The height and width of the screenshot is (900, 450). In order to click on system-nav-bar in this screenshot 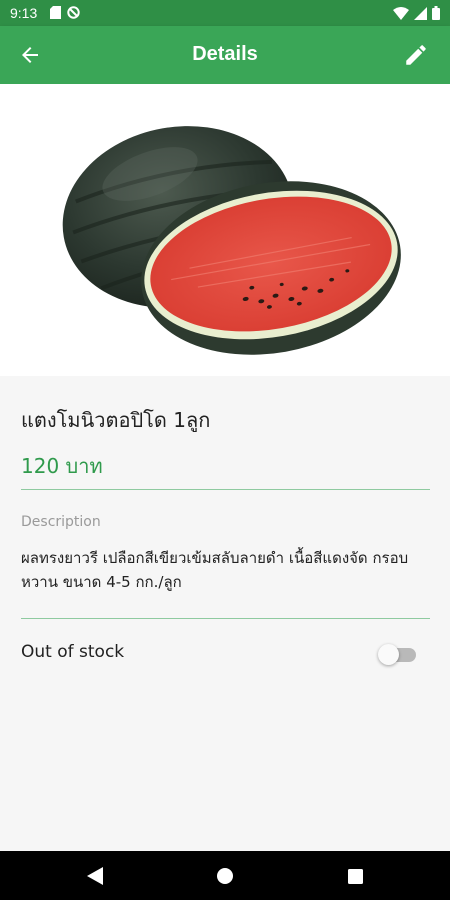, I will do `click(225, 875)`.